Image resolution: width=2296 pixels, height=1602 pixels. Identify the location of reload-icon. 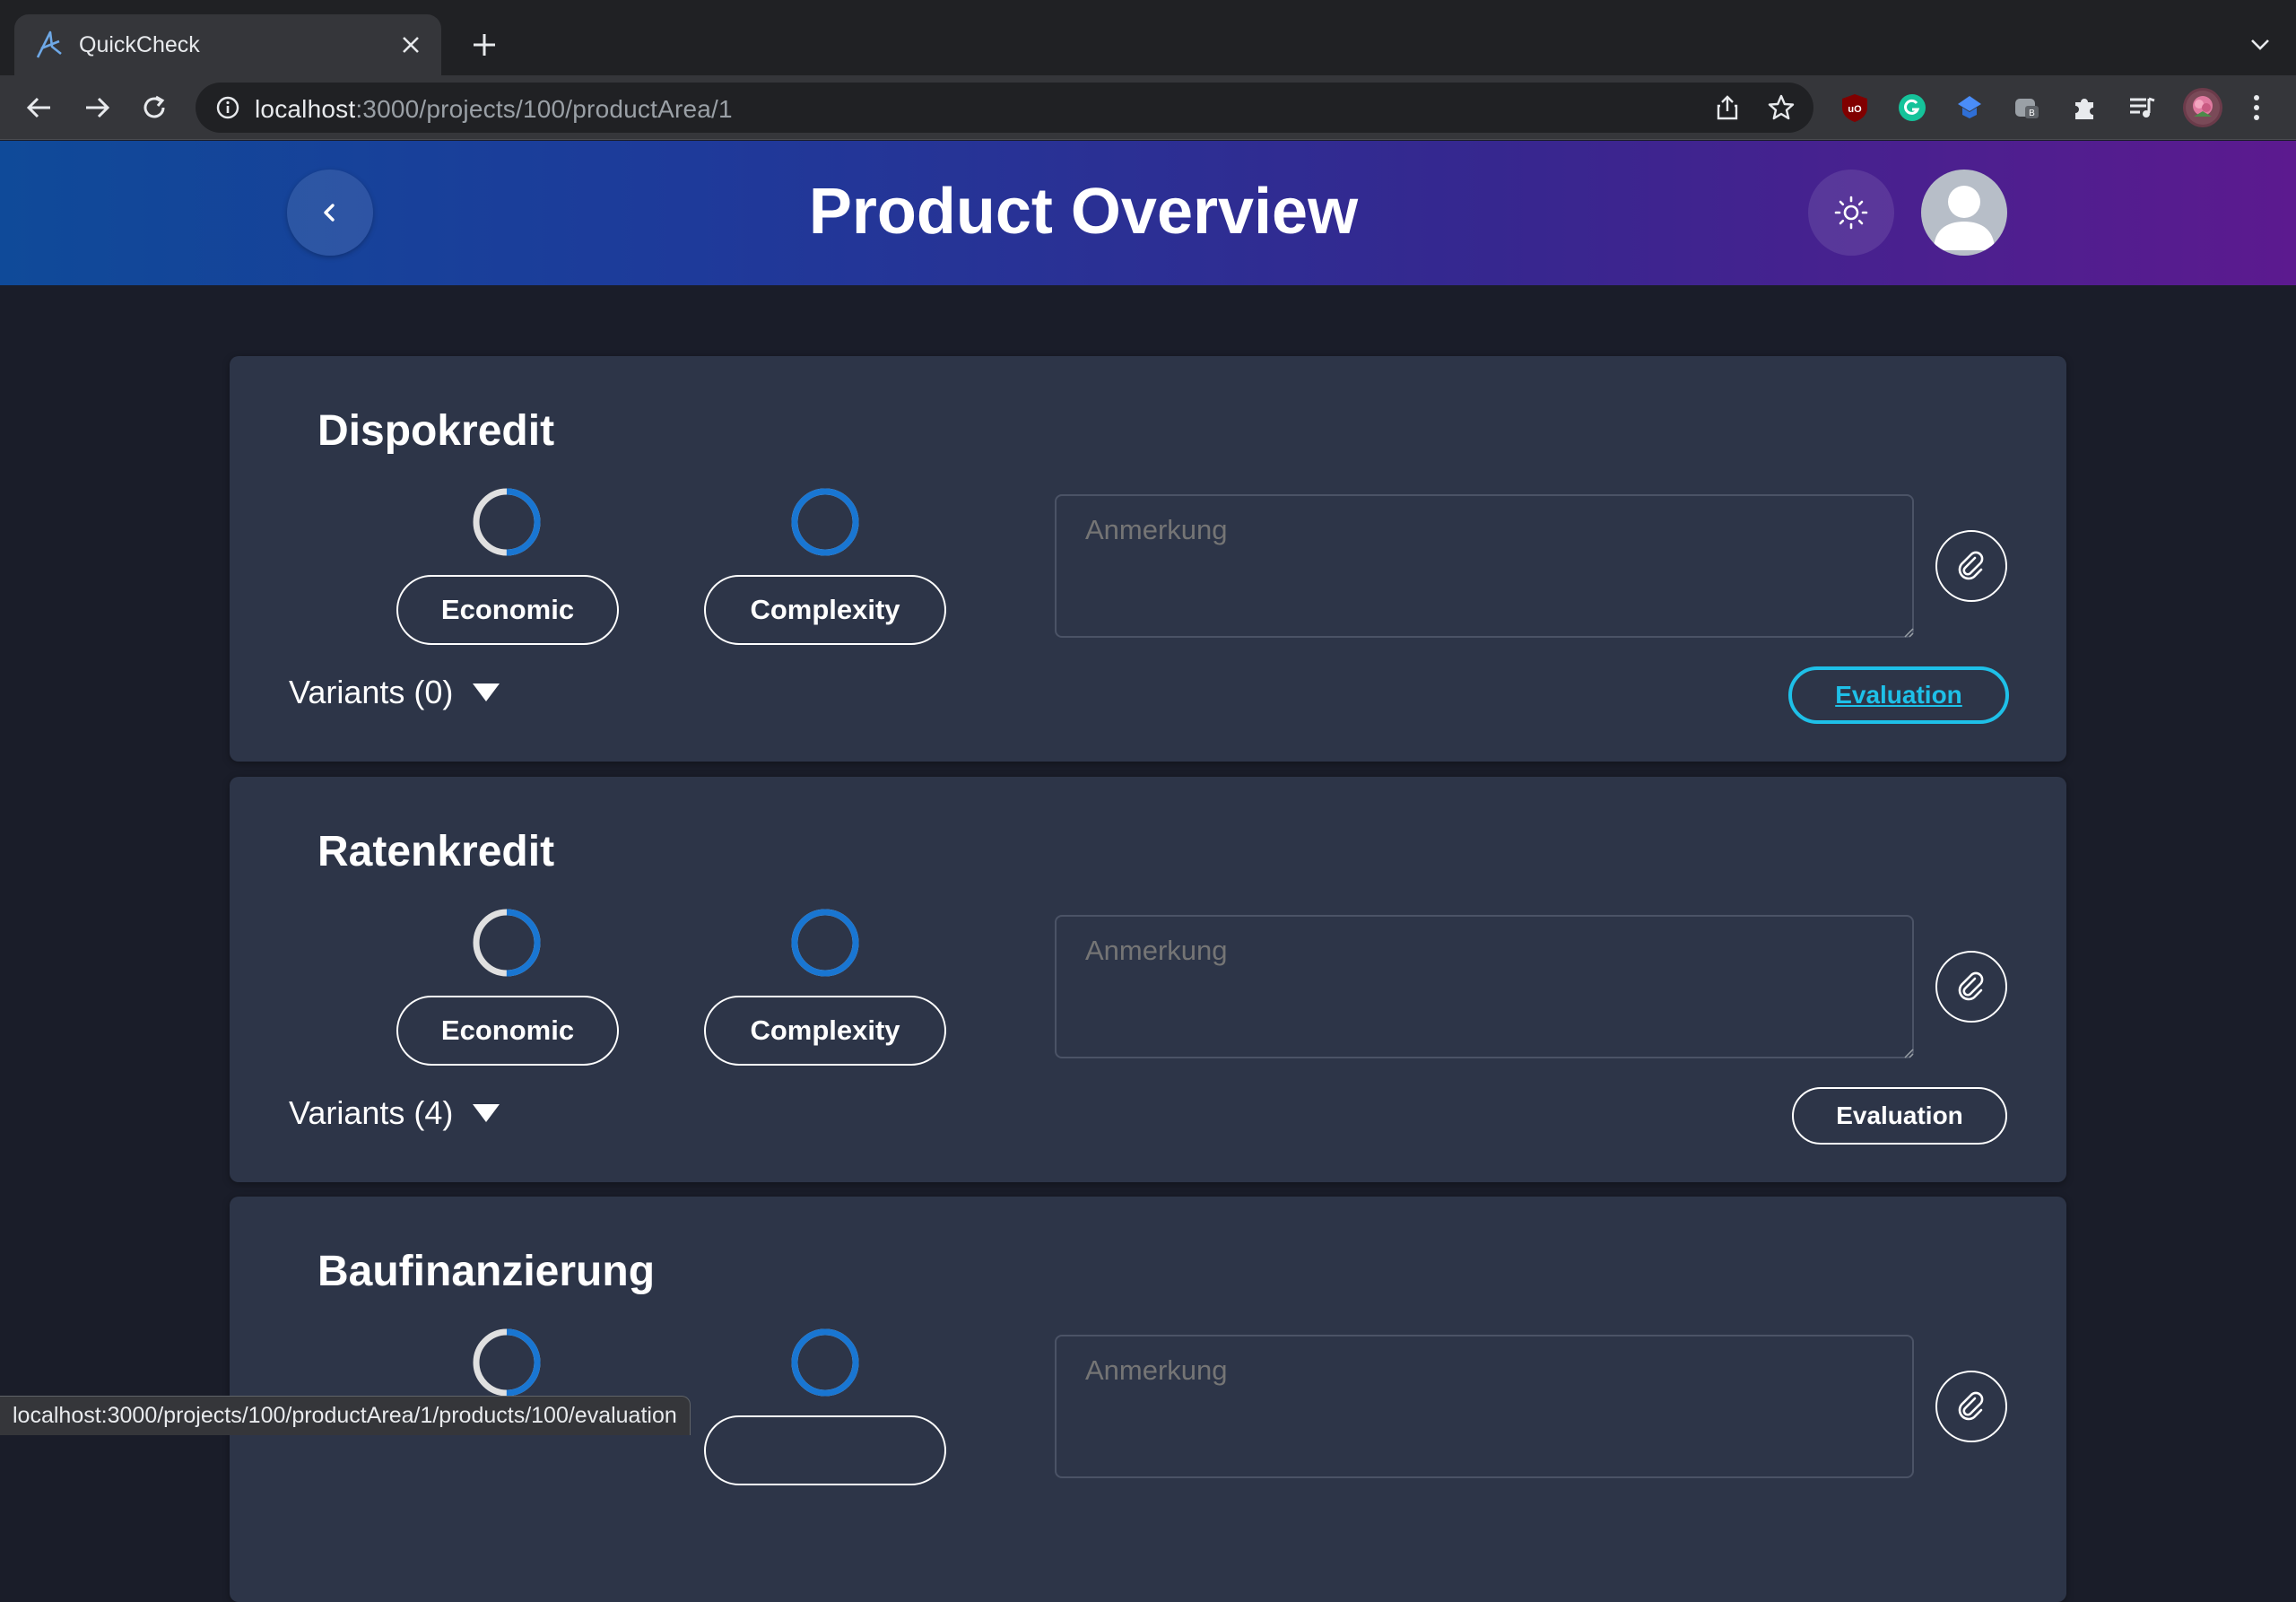
(154, 107).